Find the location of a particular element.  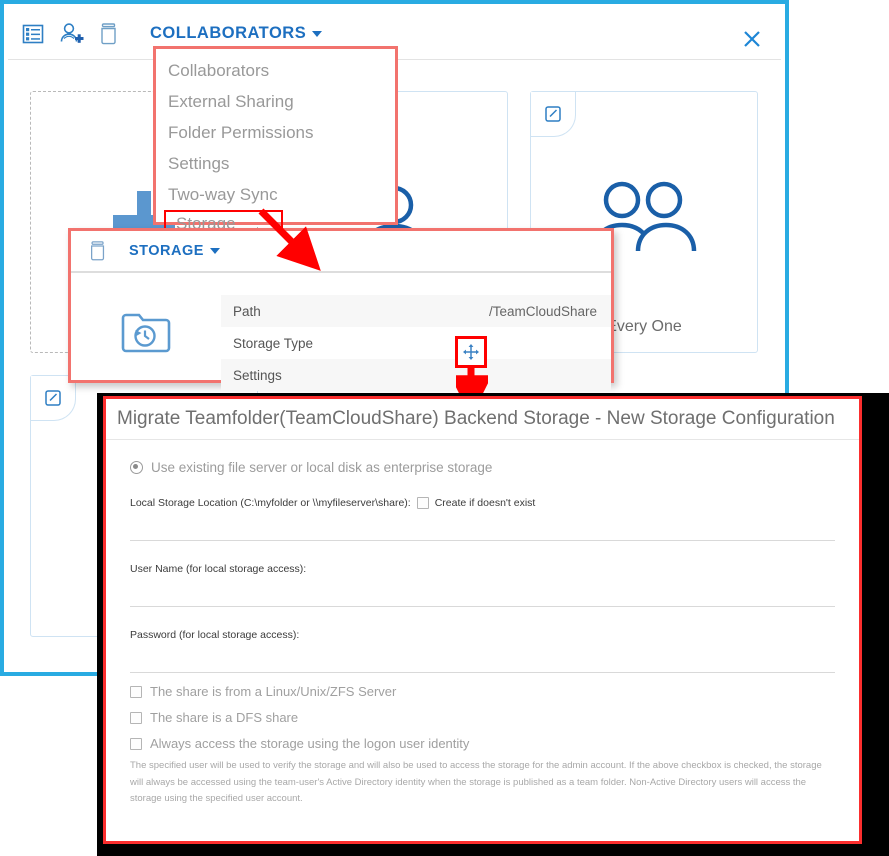

storage-panel-header: STORAGE is located at coordinates (341, 252).